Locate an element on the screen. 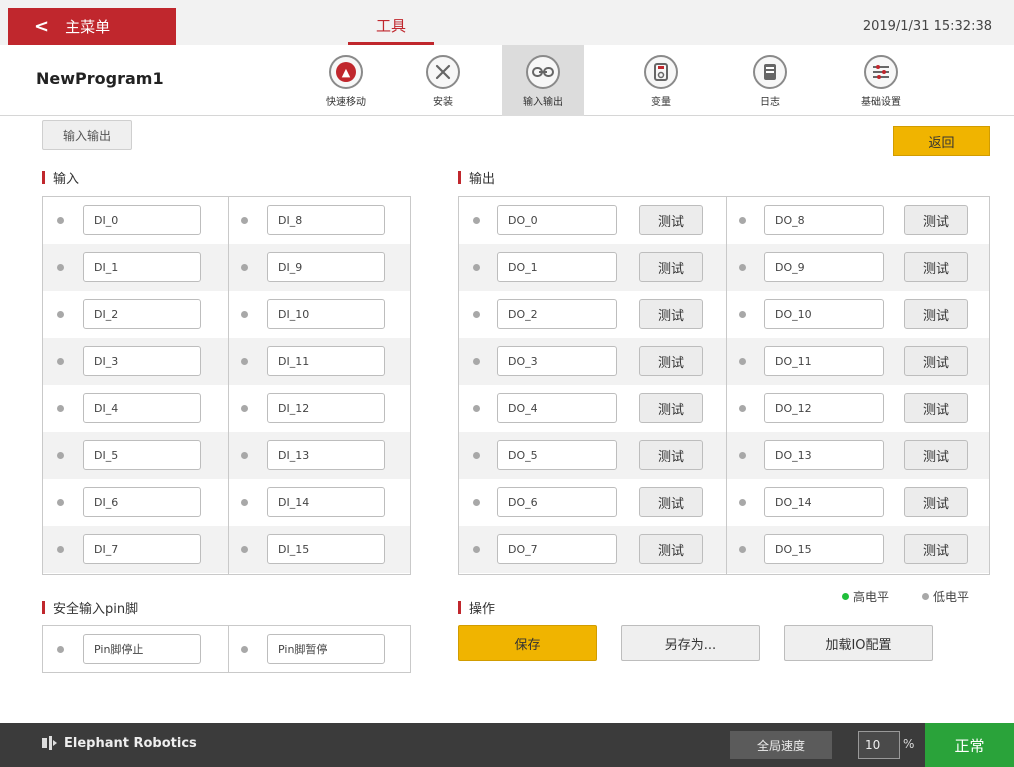 Image resolution: width=1014 pixels, height=767 pixels. pin-pause-field: Pin脚暂停 is located at coordinates (326, 649).